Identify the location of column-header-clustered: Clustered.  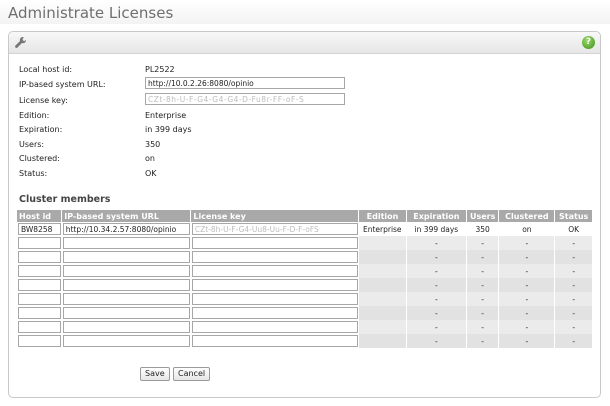
(527, 216).